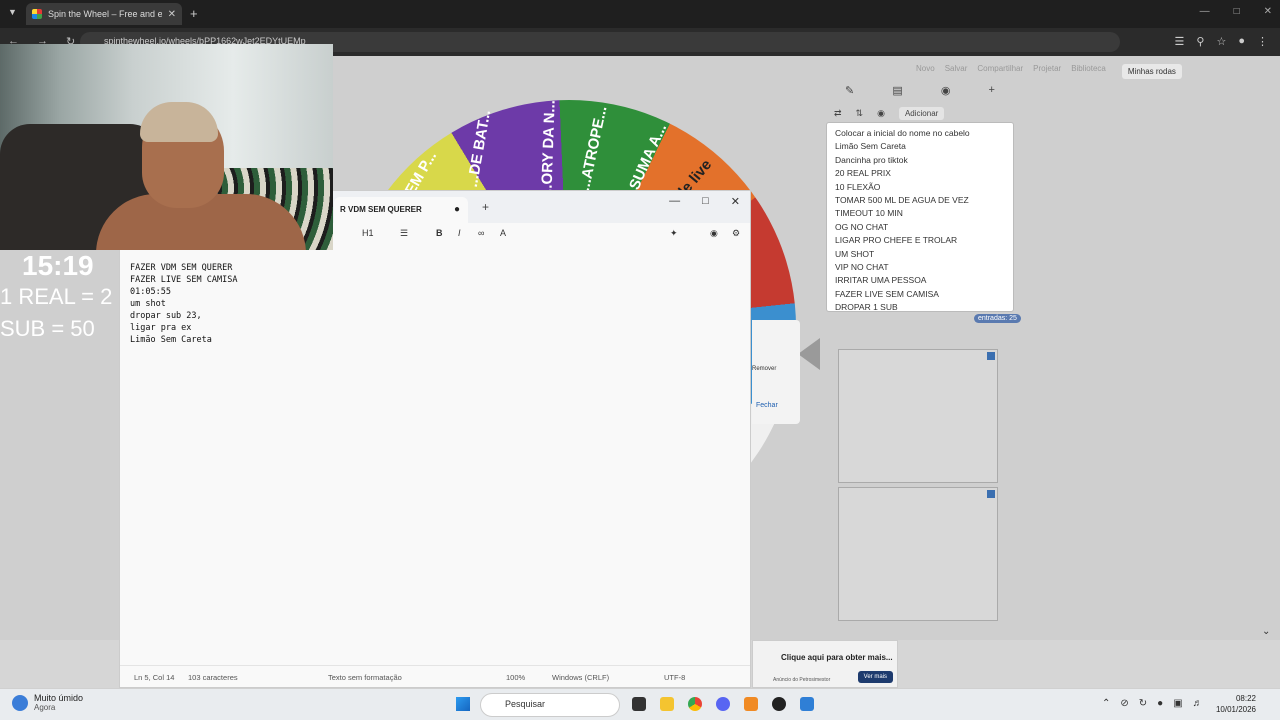  What do you see at coordinates (58, 265) in the screenshot?
I see `stream-timer: 15:19` at bounding box center [58, 265].